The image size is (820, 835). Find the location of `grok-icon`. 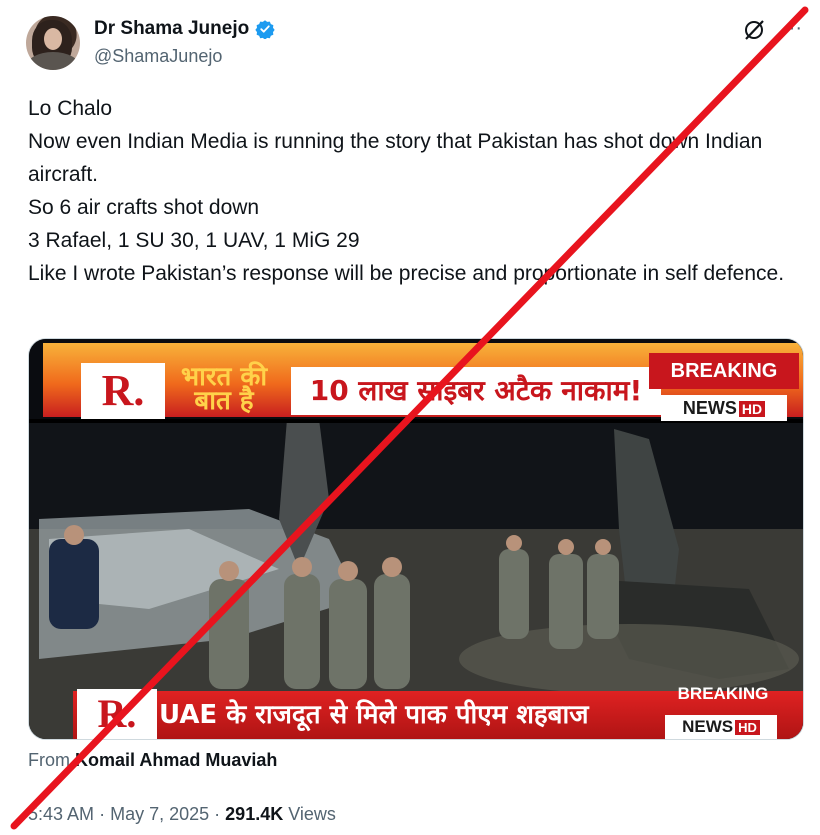

grok-icon is located at coordinates (754, 30).